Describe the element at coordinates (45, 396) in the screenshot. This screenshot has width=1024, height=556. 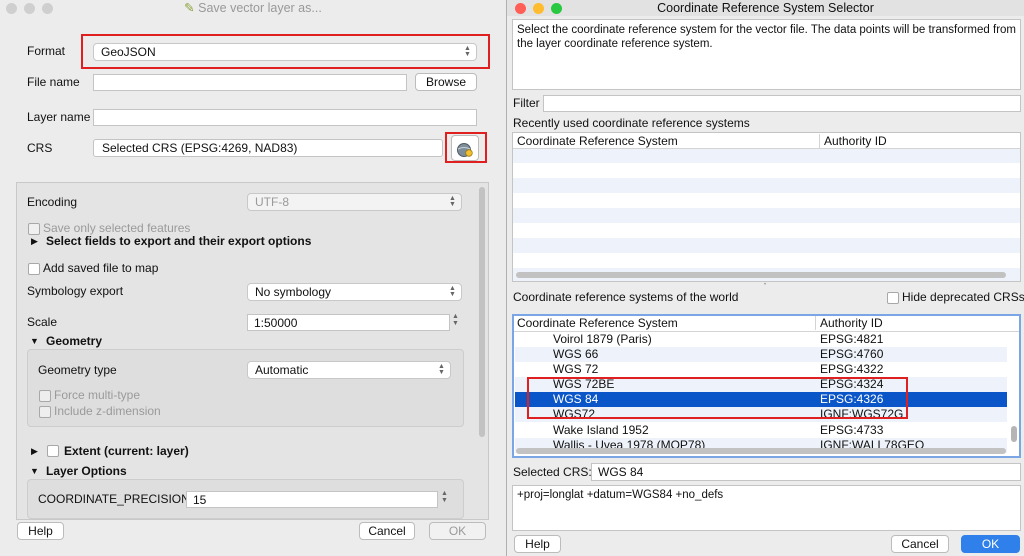
I see `force-multi-checkbox` at that location.